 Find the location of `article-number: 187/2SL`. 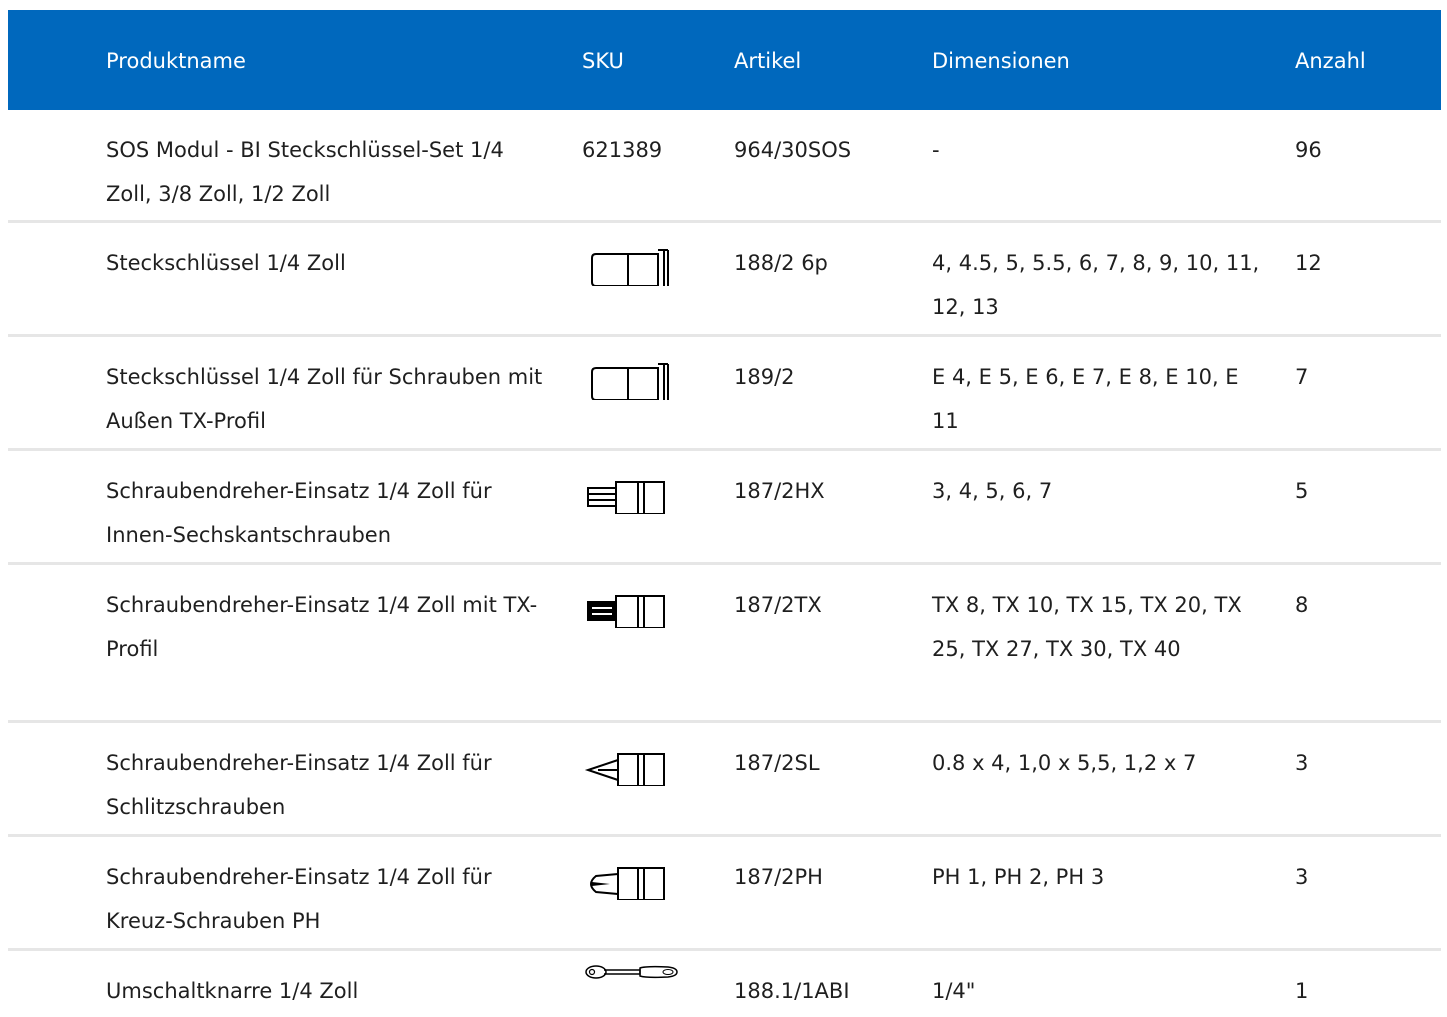

article-number: 187/2SL is located at coordinates (777, 763).